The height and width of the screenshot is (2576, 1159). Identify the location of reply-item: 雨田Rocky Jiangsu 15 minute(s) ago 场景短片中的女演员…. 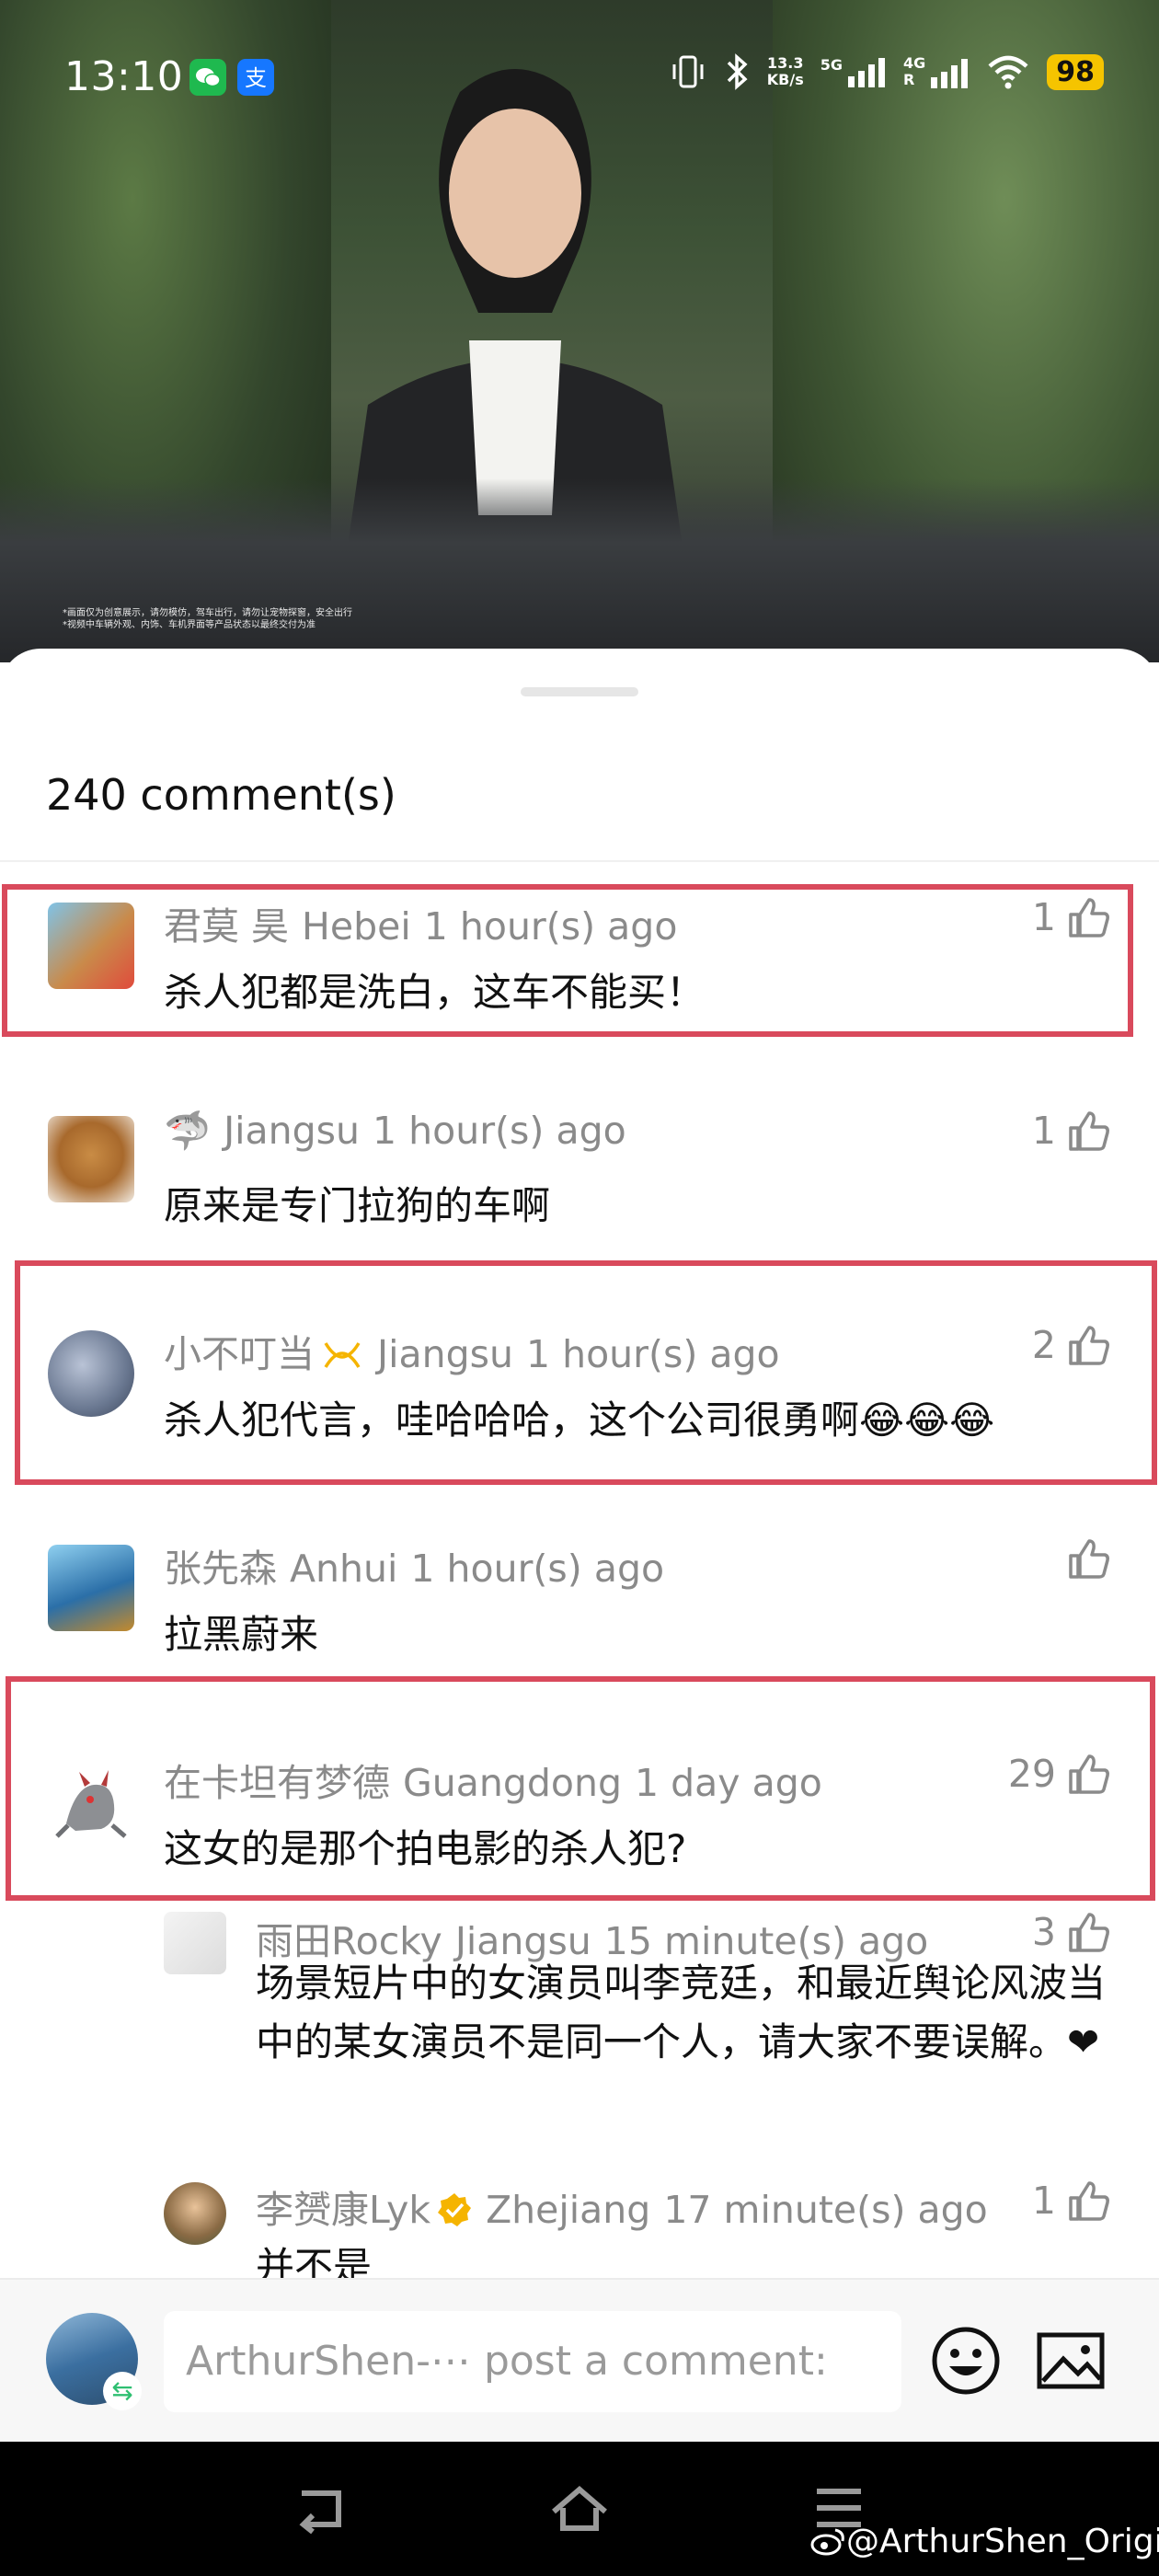
(579, 2016).